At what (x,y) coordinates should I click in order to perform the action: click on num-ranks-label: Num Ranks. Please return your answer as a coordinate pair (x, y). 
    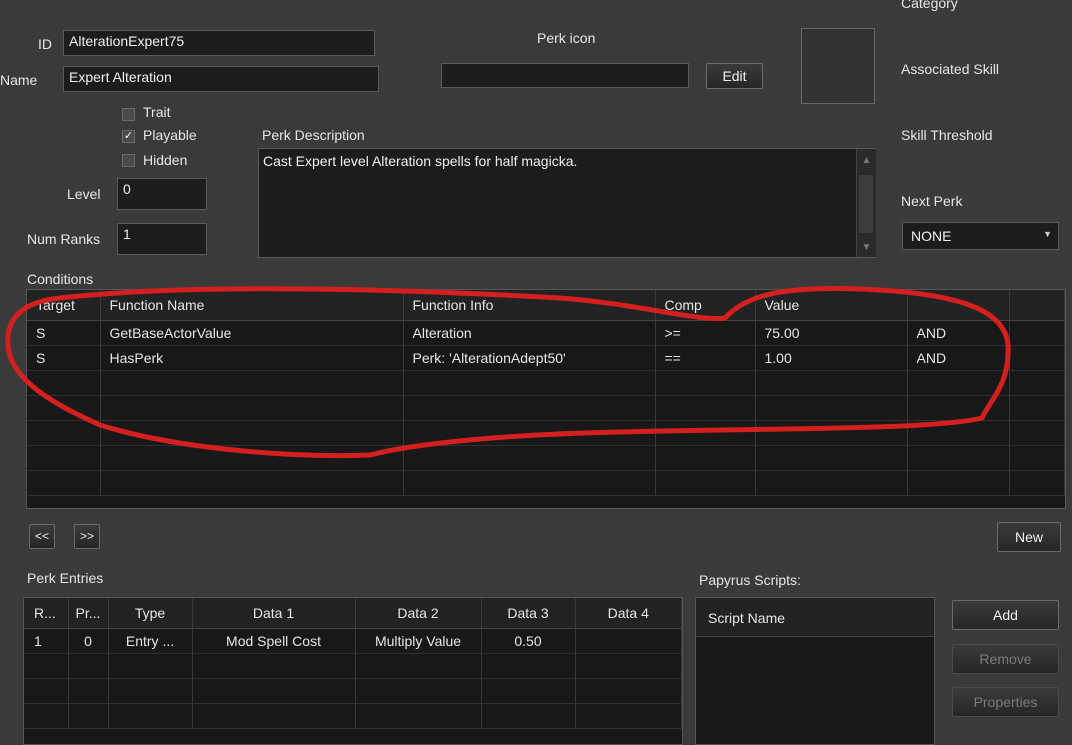
    Looking at the image, I should click on (64, 239).